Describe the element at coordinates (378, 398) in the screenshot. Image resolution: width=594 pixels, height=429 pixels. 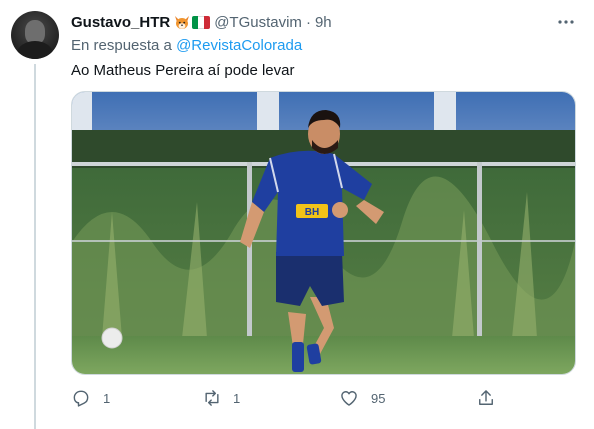
I see `like-count: 95` at that location.